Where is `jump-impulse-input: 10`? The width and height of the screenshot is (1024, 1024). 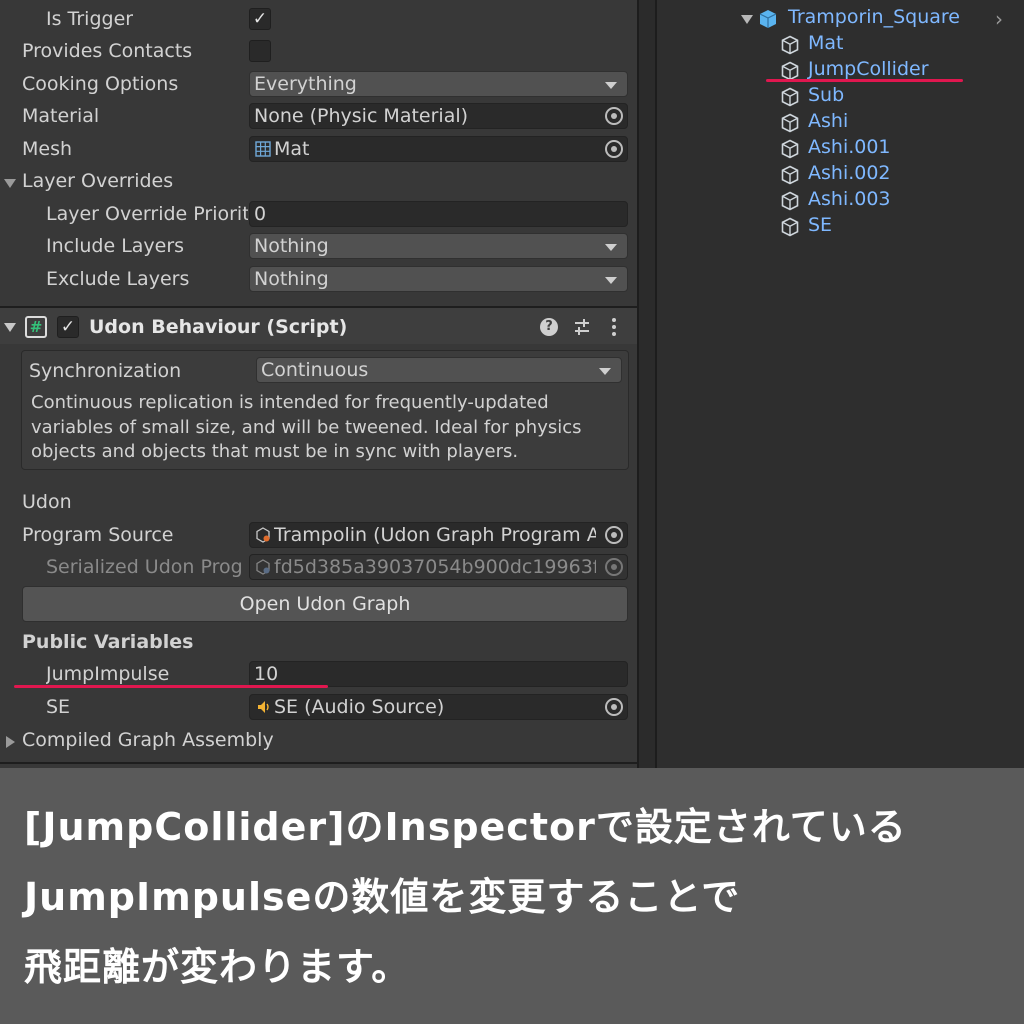 jump-impulse-input: 10 is located at coordinates (438, 674).